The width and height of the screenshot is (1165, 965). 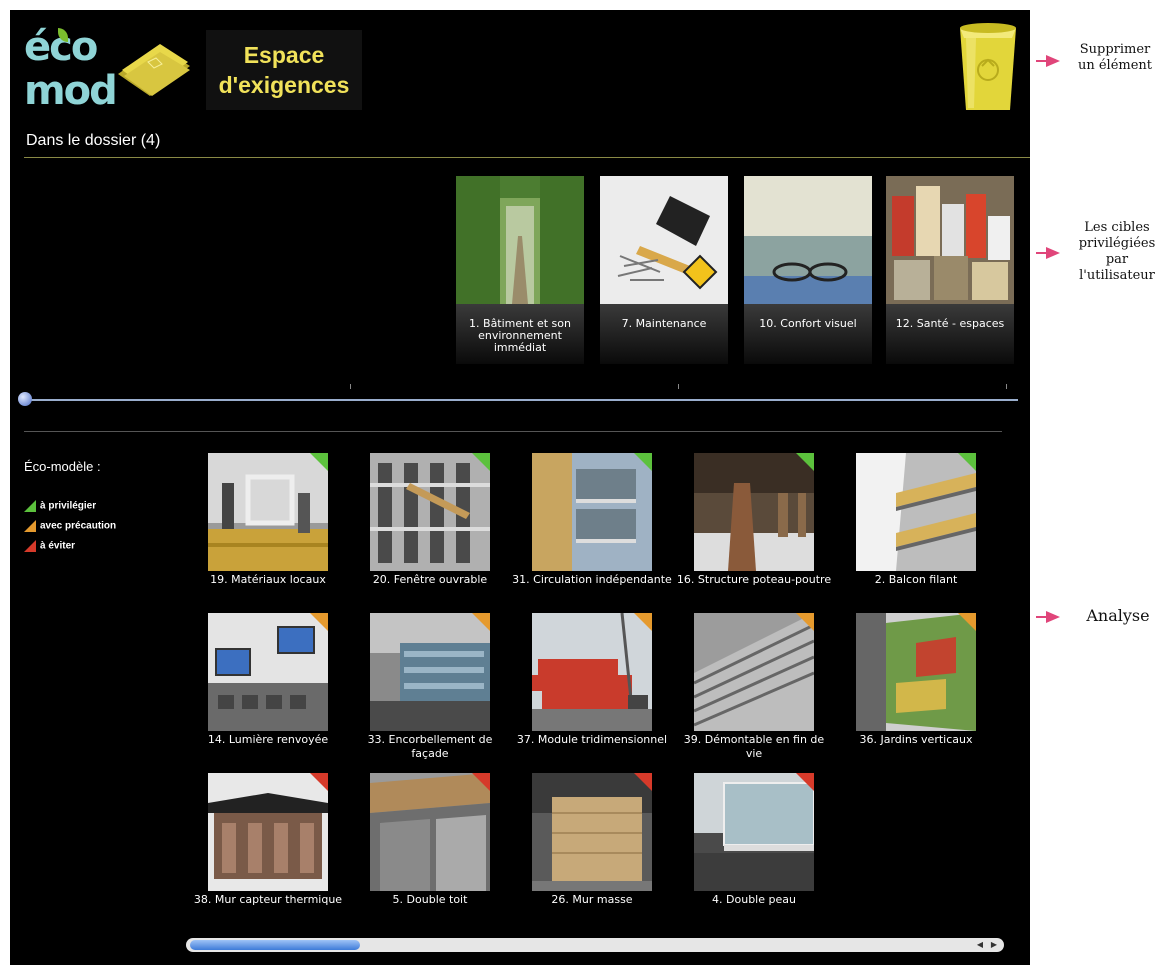 What do you see at coordinates (916, 739) in the screenshot?
I see `model-label: 36. Jardins verticaux` at bounding box center [916, 739].